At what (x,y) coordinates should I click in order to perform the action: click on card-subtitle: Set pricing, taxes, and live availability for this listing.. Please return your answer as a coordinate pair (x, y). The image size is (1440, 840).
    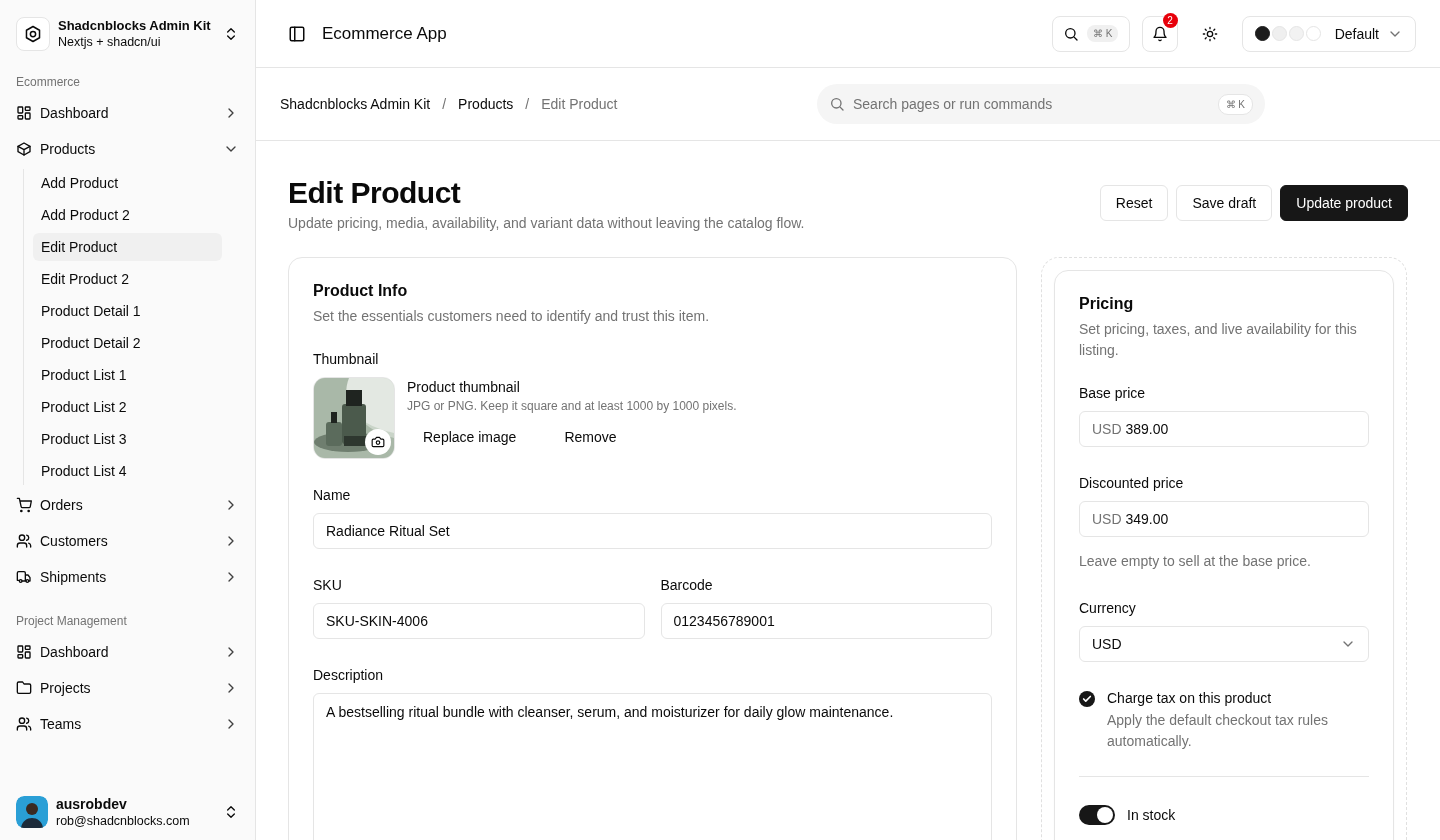
    Looking at the image, I should click on (1218, 340).